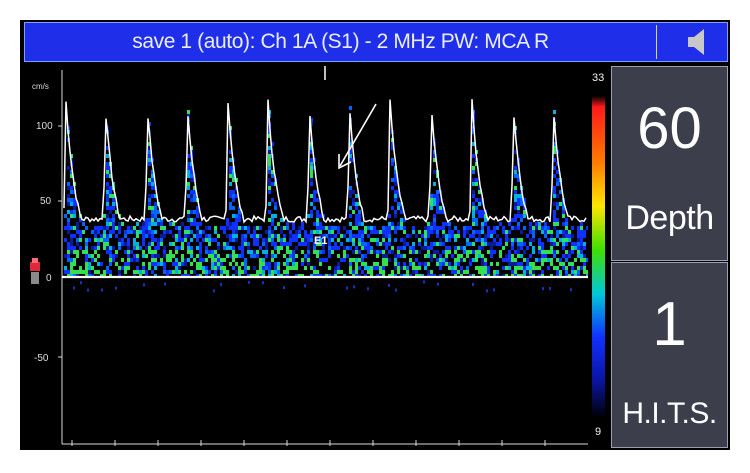  Describe the element at coordinates (320, 241) in the screenshot. I see `event-marker-label: E1` at that location.